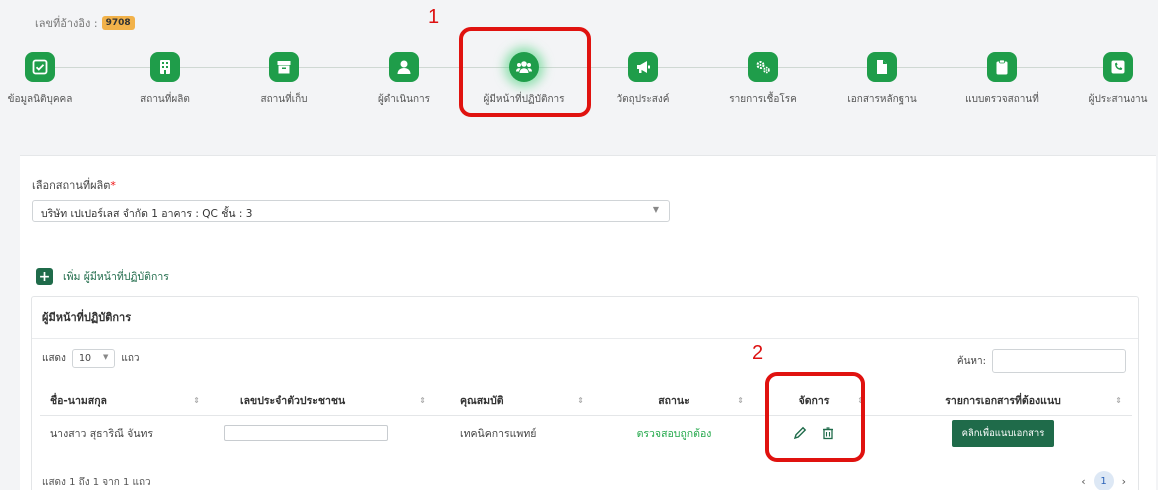  Describe the element at coordinates (585, 318) in the screenshot. I see `card-title: ผู้มีหน้าที่ปฏิบัติการ` at that location.